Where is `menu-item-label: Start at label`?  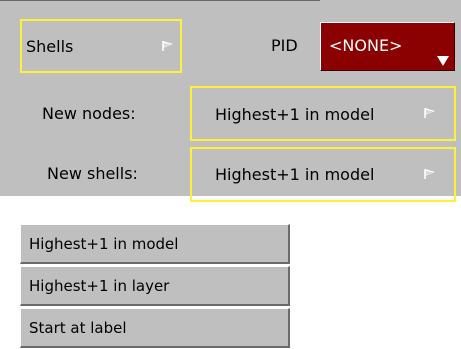 menu-item-label: Start at label is located at coordinates (78, 328).